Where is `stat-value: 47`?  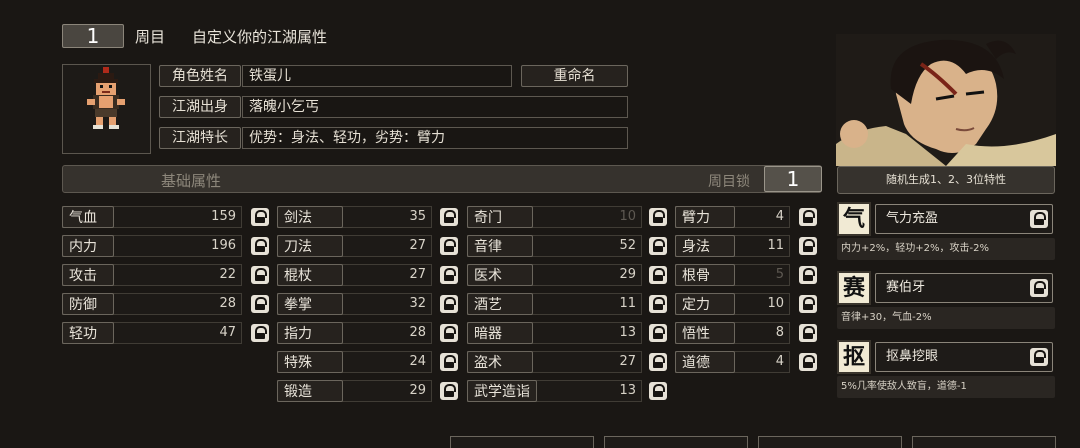
stat-value: 47 is located at coordinates (227, 332).